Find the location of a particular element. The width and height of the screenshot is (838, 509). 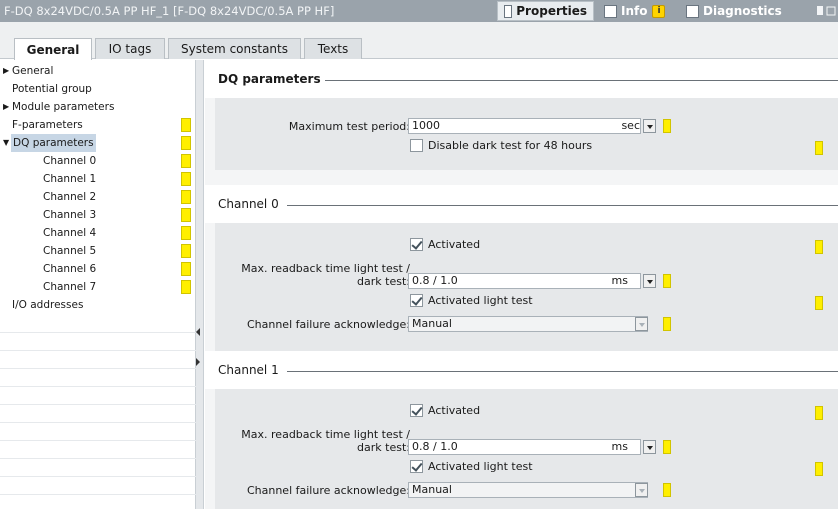

panel-splitter is located at coordinates (200, 284).